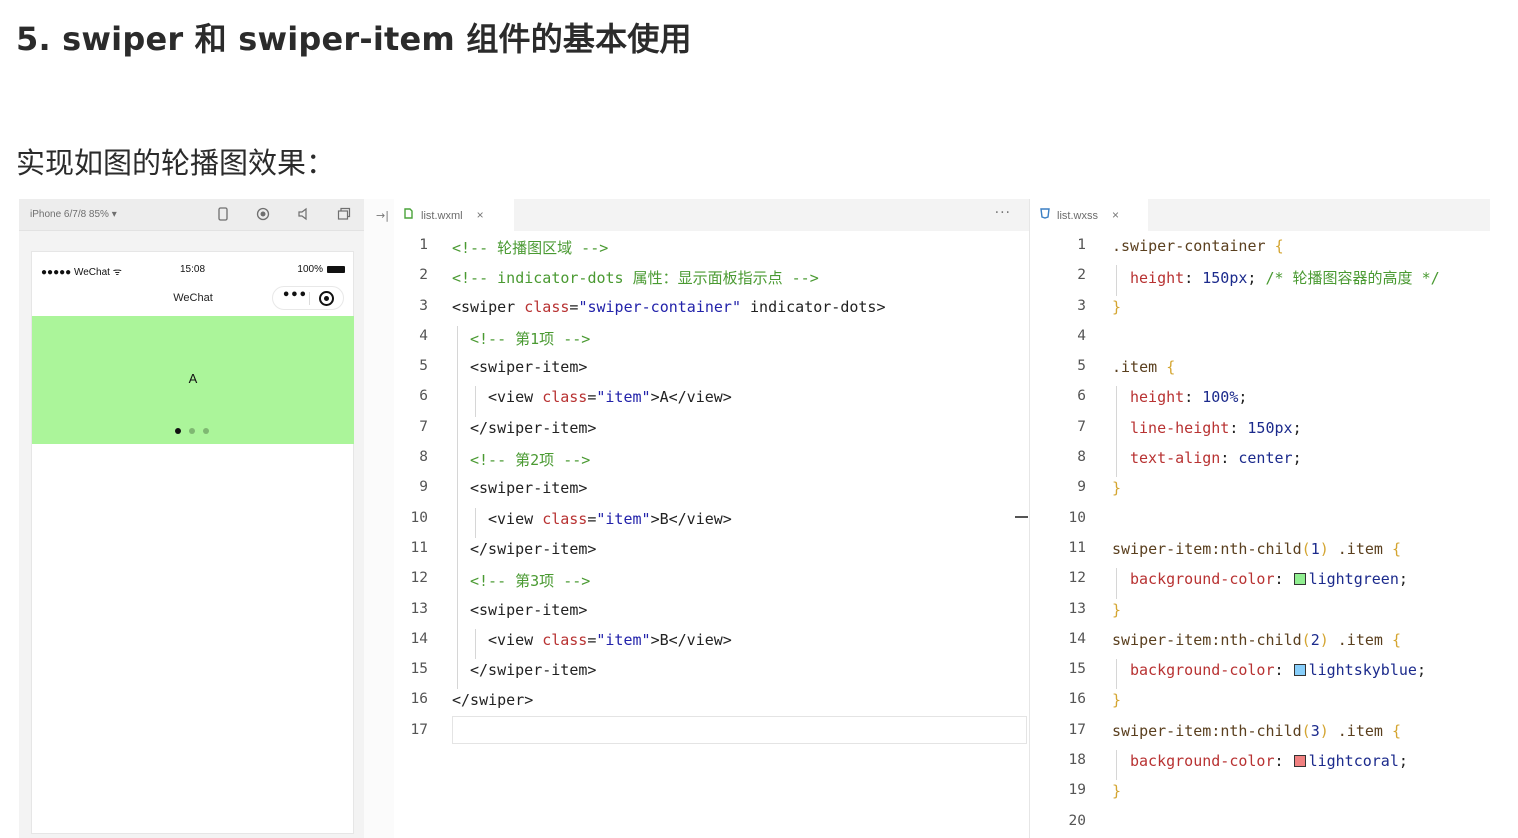  What do you see at coordinates (1260, 462) in the screenshot?
I see `code-line: 8 text-align: center;` at bounding box center [1260, 462].